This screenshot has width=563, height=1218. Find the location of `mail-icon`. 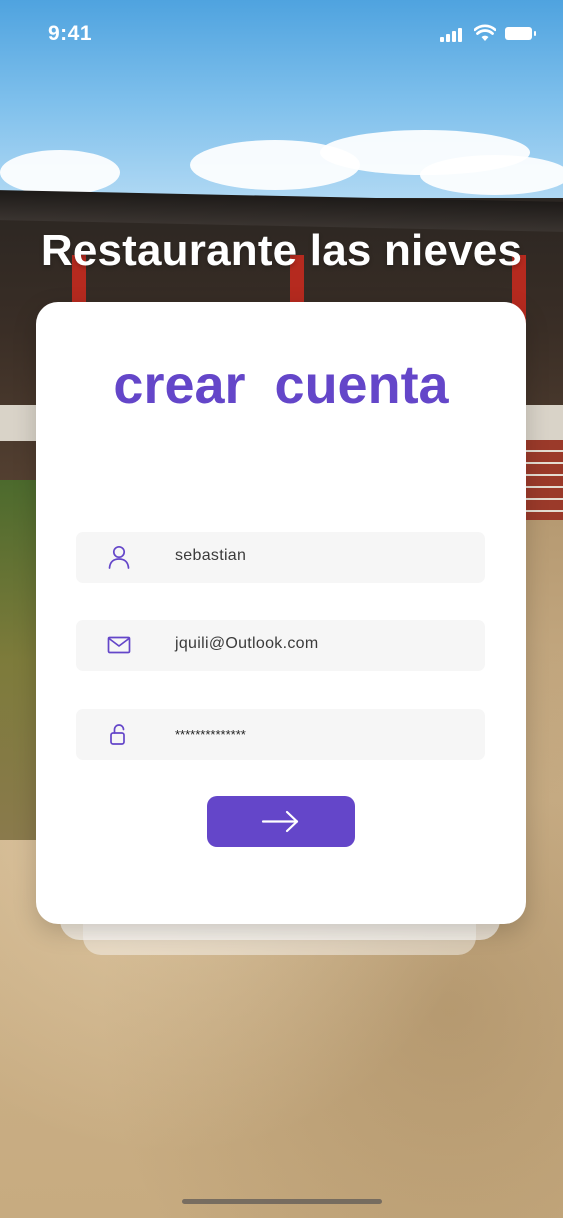

mail-icon is located at coordinates (119, 645).